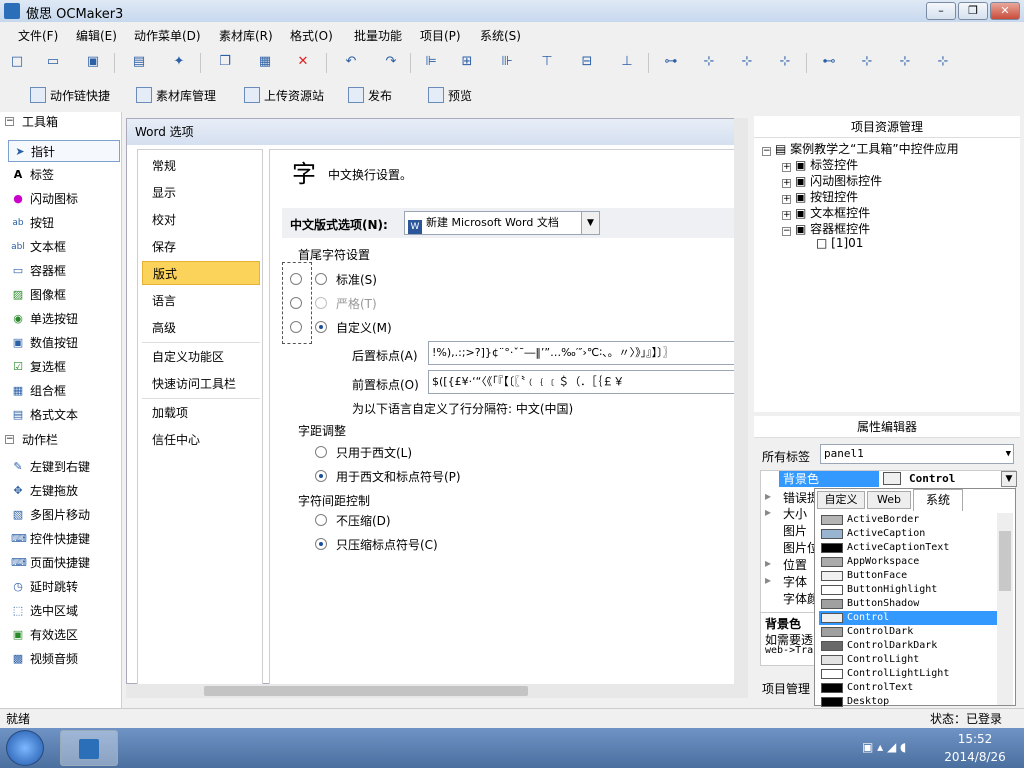 This screenshot has height=768, width=1024. I want to click on color-list-scrollbar, so click(1005, 609).